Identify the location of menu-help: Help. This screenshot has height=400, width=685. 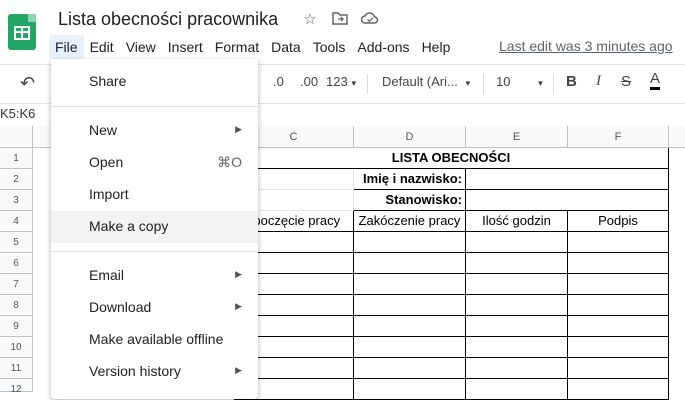
(436, 47).